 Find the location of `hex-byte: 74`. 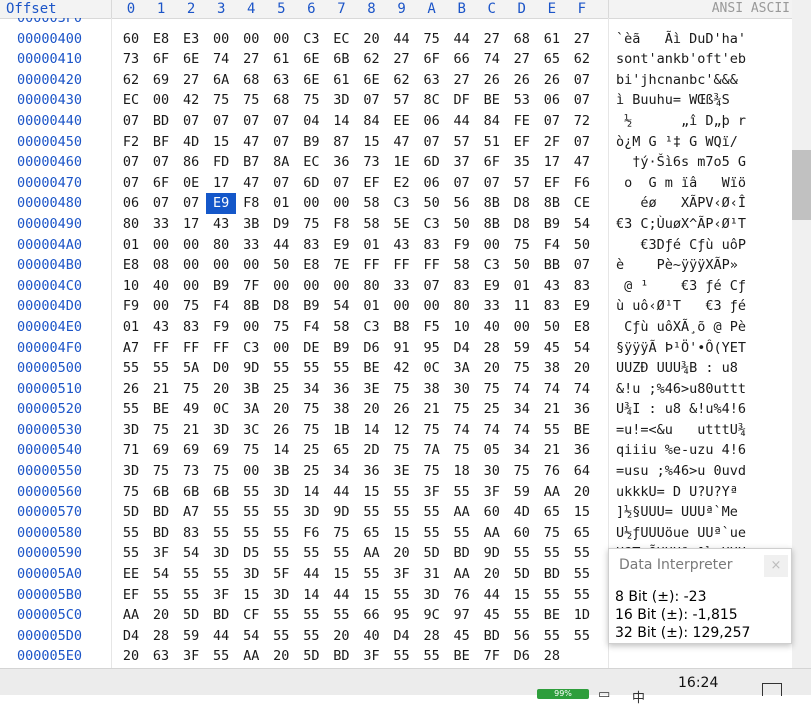

hex-byte: 74 is located at coordinates (552, 389).